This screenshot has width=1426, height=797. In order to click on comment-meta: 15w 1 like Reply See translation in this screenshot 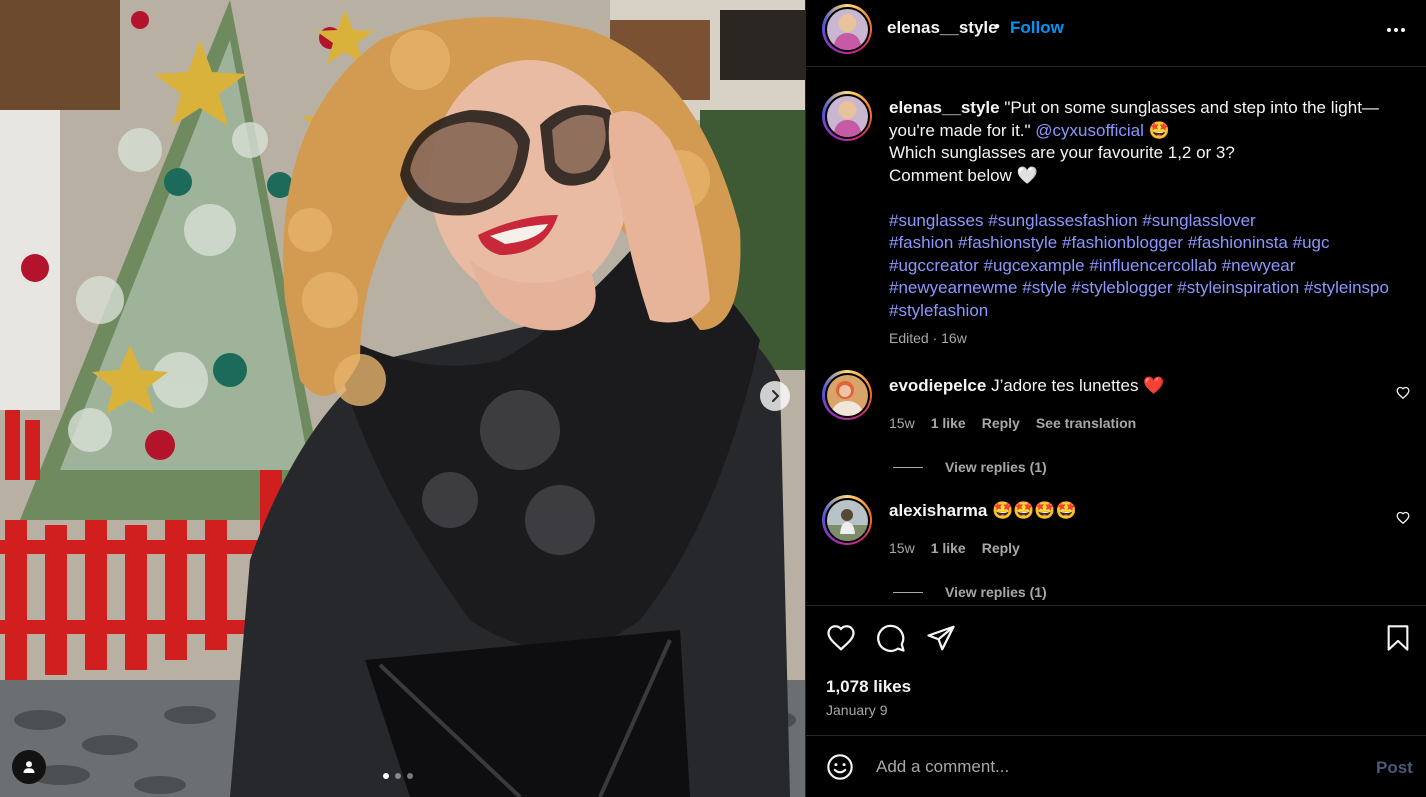, I will do `click(1012, 423)`.